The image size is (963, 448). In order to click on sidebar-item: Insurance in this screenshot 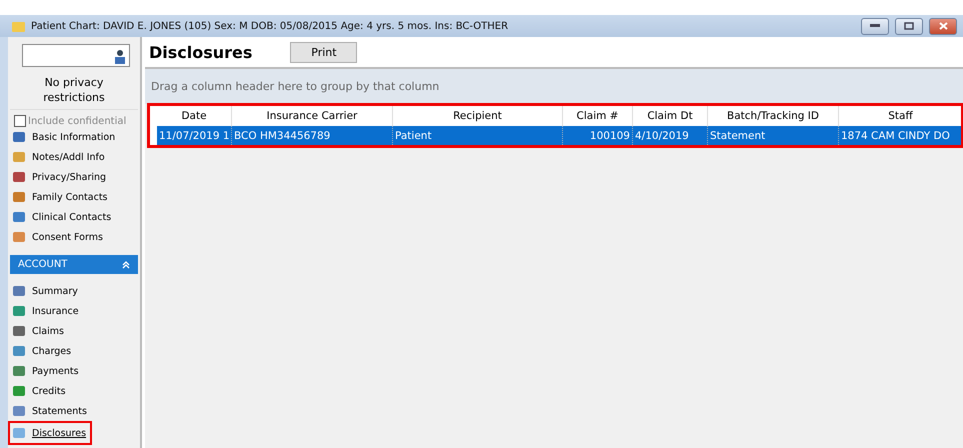, I will do `click(74, 311)`.